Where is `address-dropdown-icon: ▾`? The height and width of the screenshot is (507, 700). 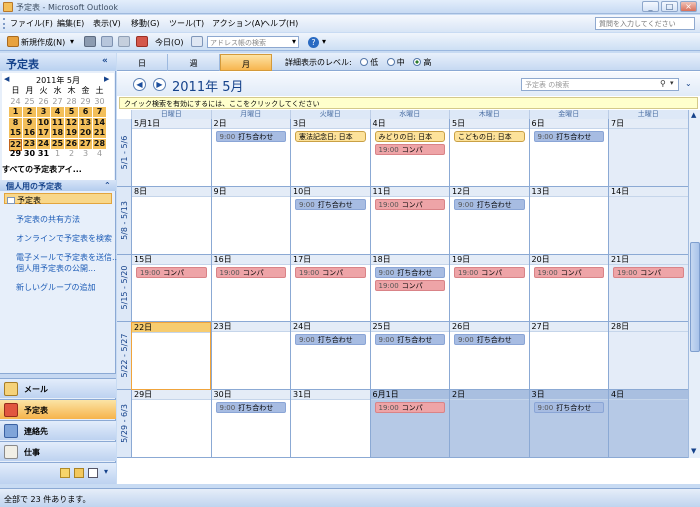
address-dropdown-icon: ▾ is located at coordinates (294, 41).